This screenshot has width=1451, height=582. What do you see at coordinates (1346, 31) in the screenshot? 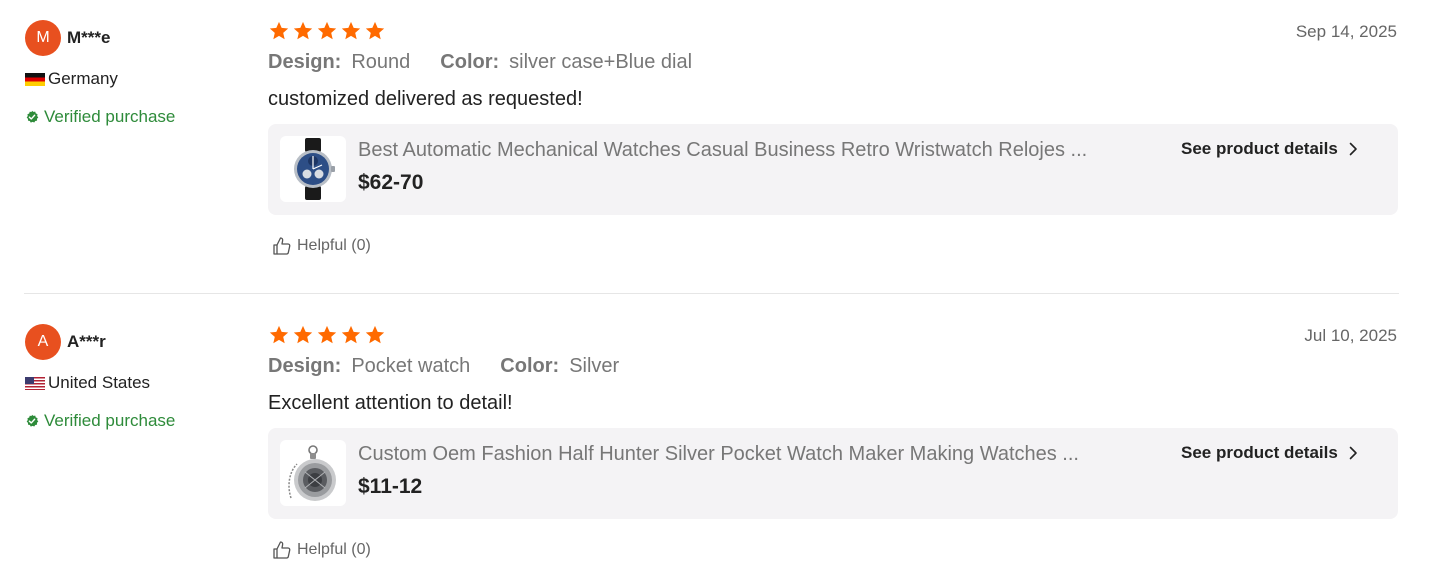
I see `review-date: Sep 14, 2025` at bounding box center [1346, 31].